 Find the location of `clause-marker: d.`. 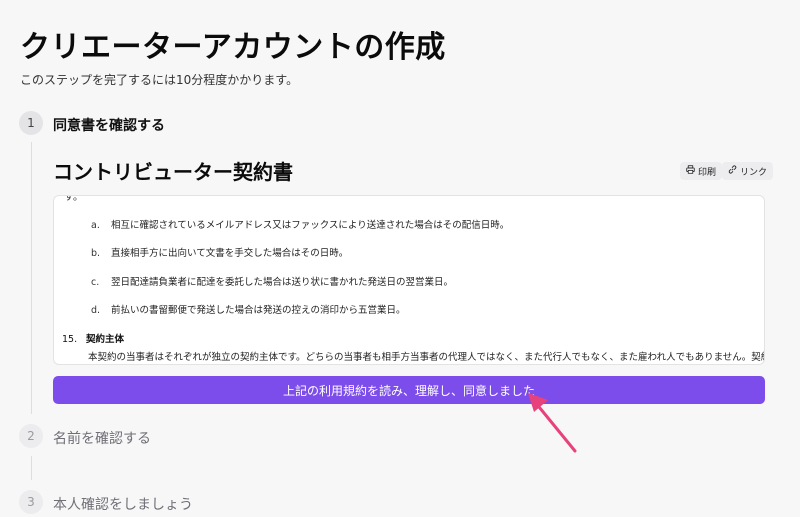

clause-marker: d. is located at coordinates (96, 310).